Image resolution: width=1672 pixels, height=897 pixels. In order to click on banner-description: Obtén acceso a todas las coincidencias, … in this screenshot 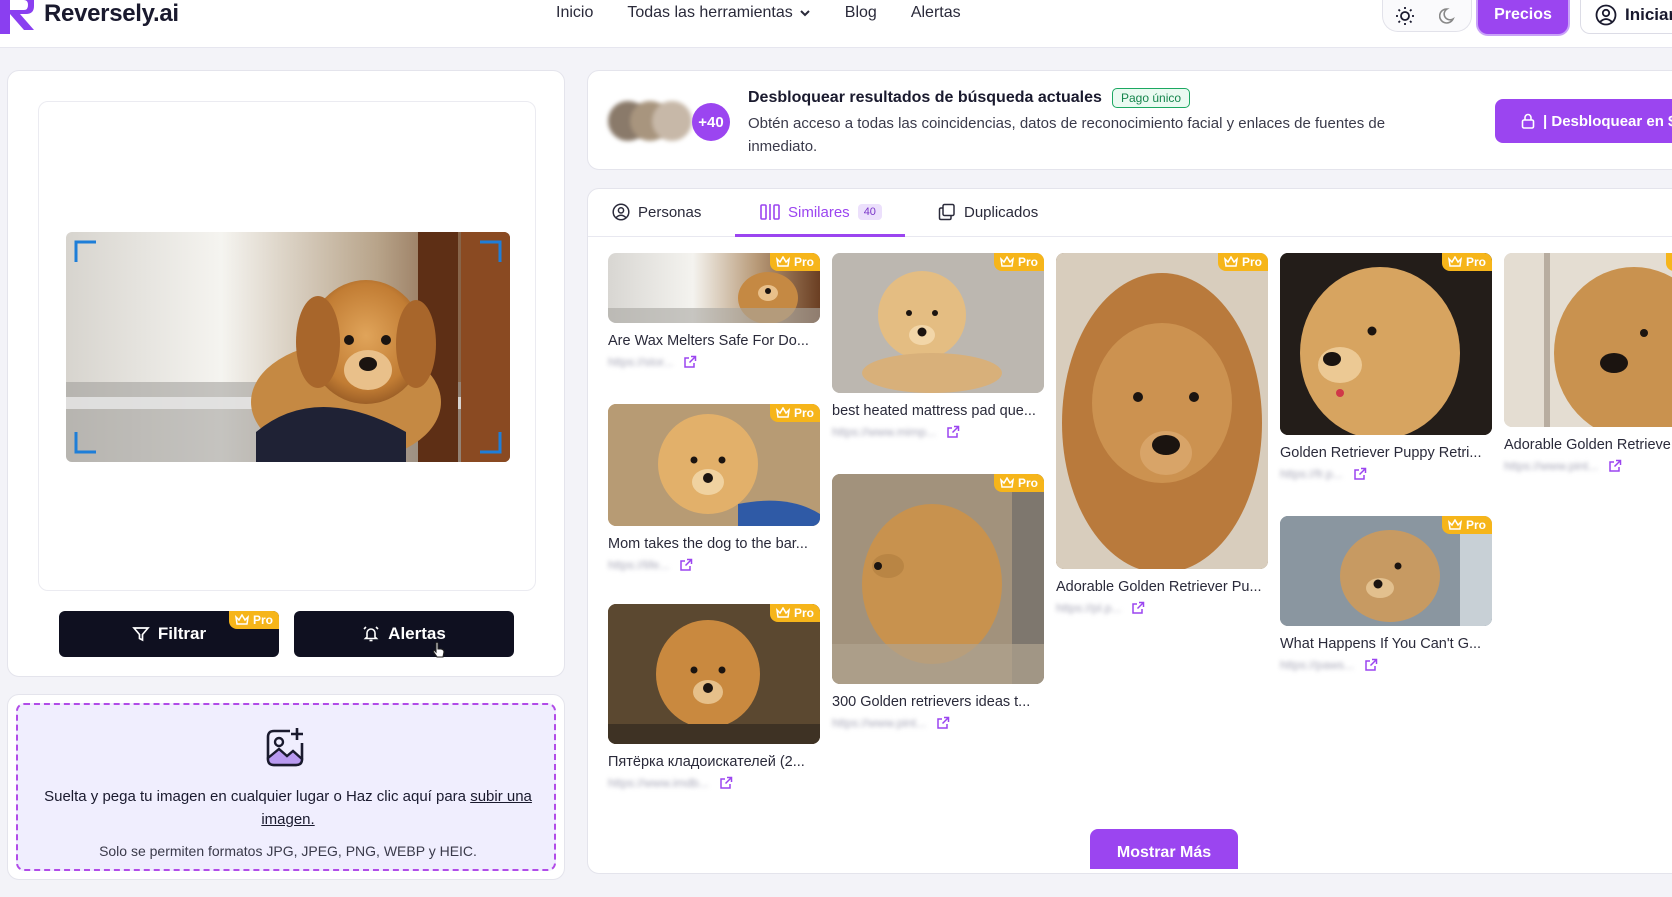, I will do `click(1067, 135)`.